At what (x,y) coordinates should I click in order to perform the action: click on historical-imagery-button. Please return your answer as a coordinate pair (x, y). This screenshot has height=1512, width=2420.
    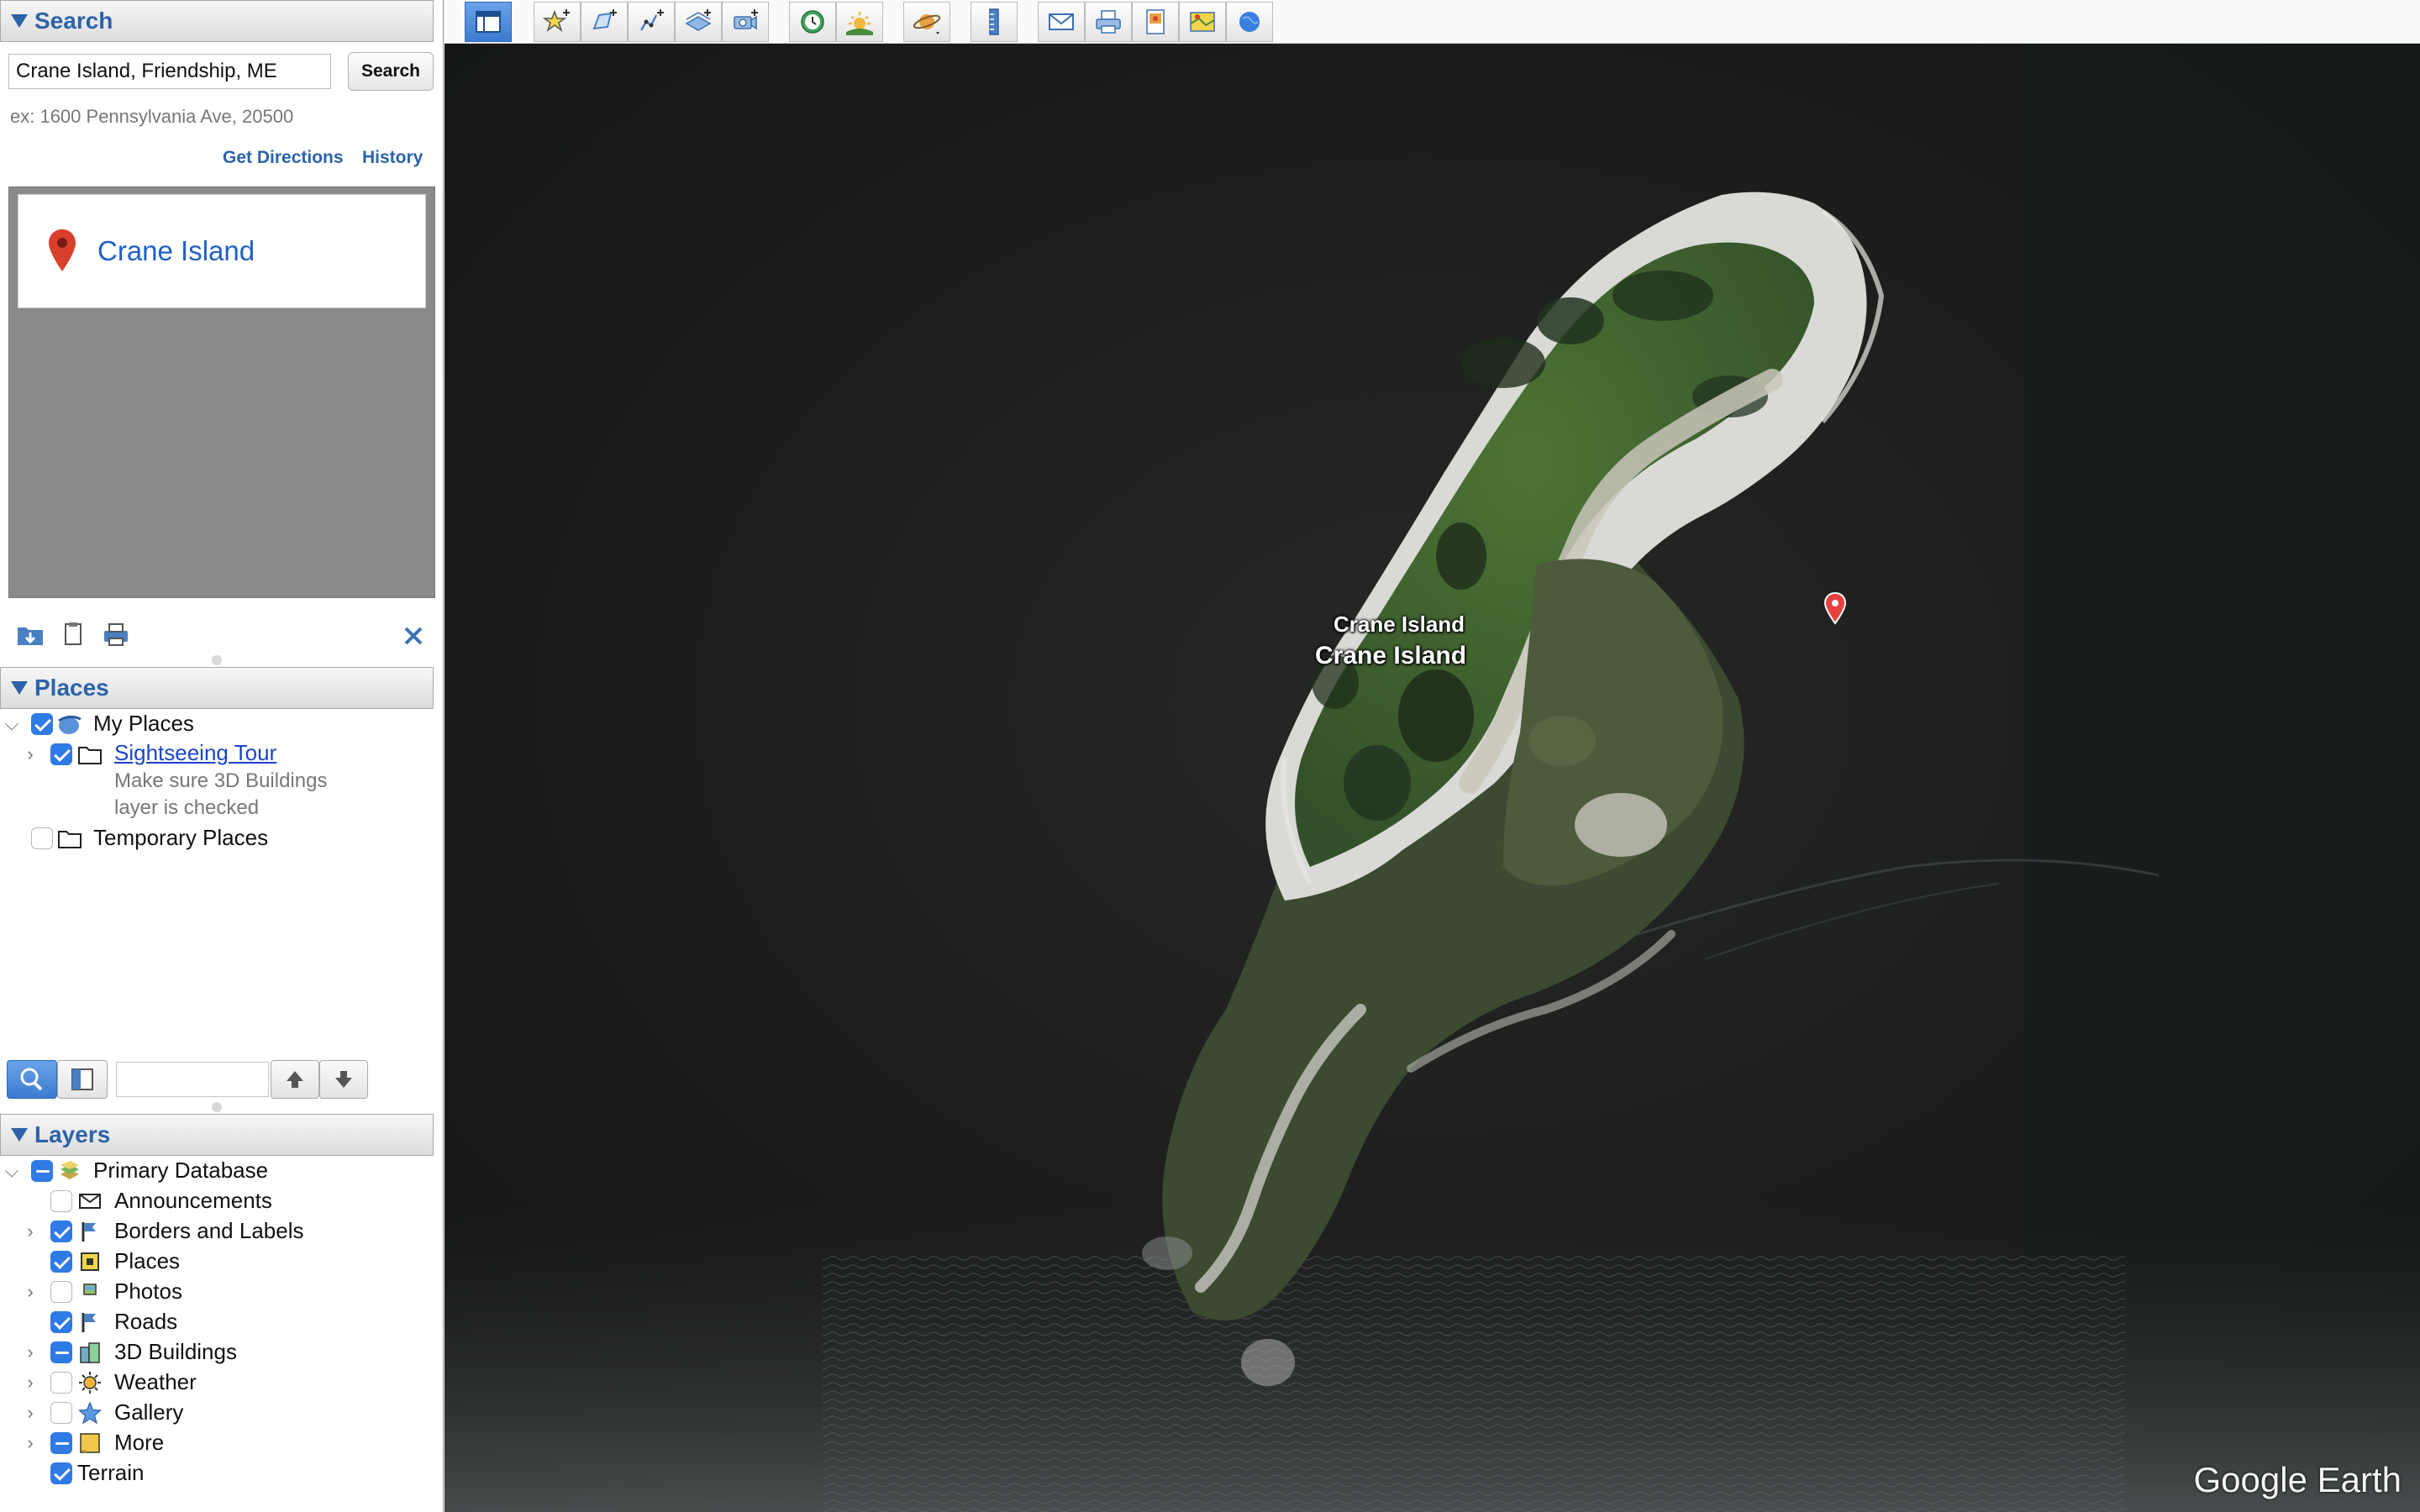
    Looking at the image, I should click on (812, 22).